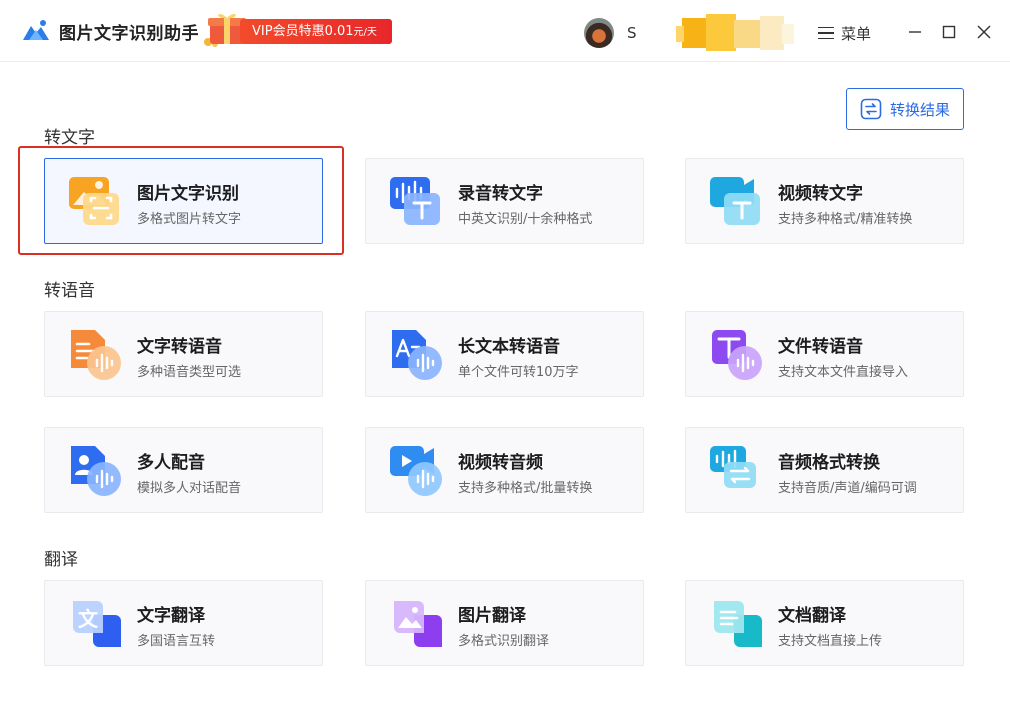 The width and height of the screenshot is (1010, 710). I want to click on card-text-translate: 文 文字翻译 多国语言互转, so click(183, 623).